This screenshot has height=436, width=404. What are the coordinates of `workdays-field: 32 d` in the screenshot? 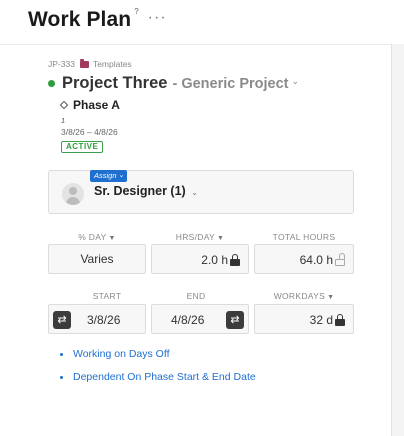 It's located at (304, 319).